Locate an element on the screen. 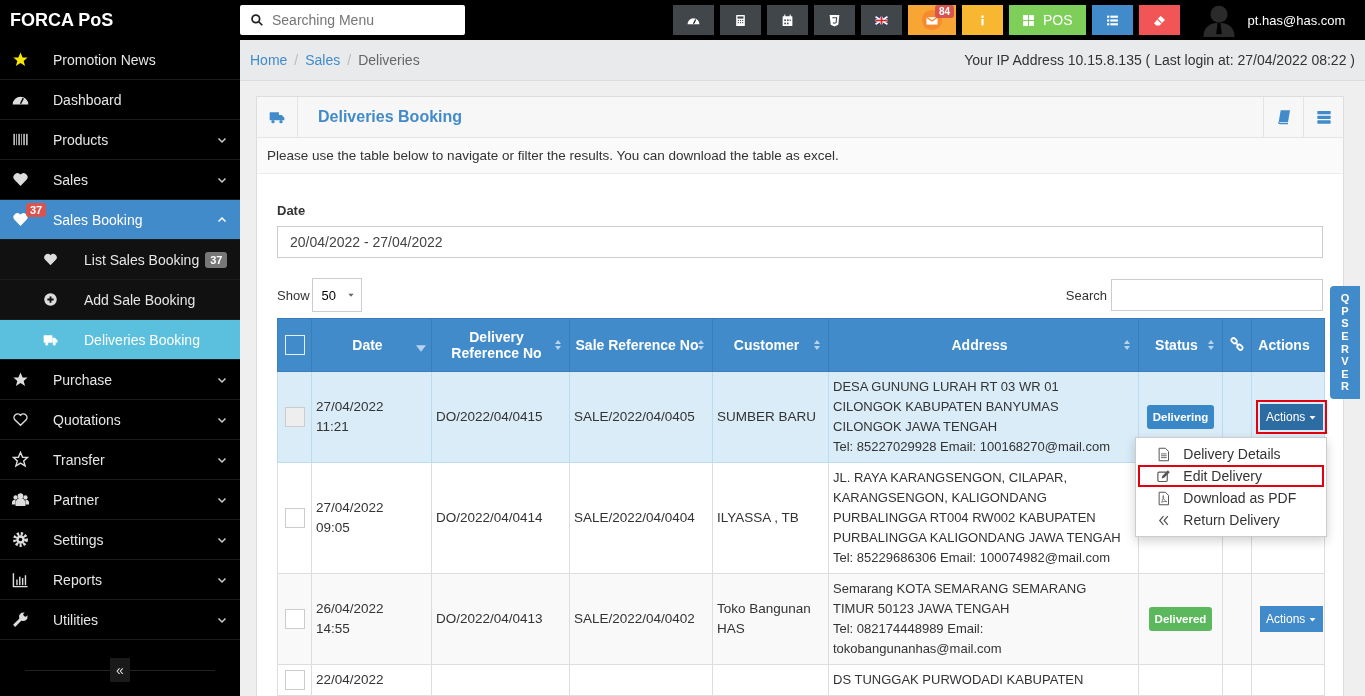 Image resolution: width=1365 pixels, height=696 pixels. star-outline-icon is located at coordinates (20, 459).